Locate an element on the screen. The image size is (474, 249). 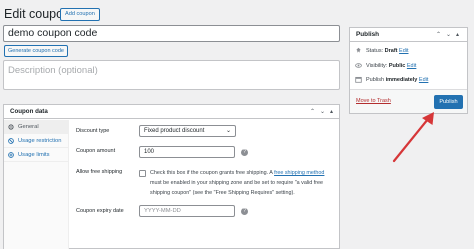
status-row: Status: Draft Edit is located at coordinates (387, 51).